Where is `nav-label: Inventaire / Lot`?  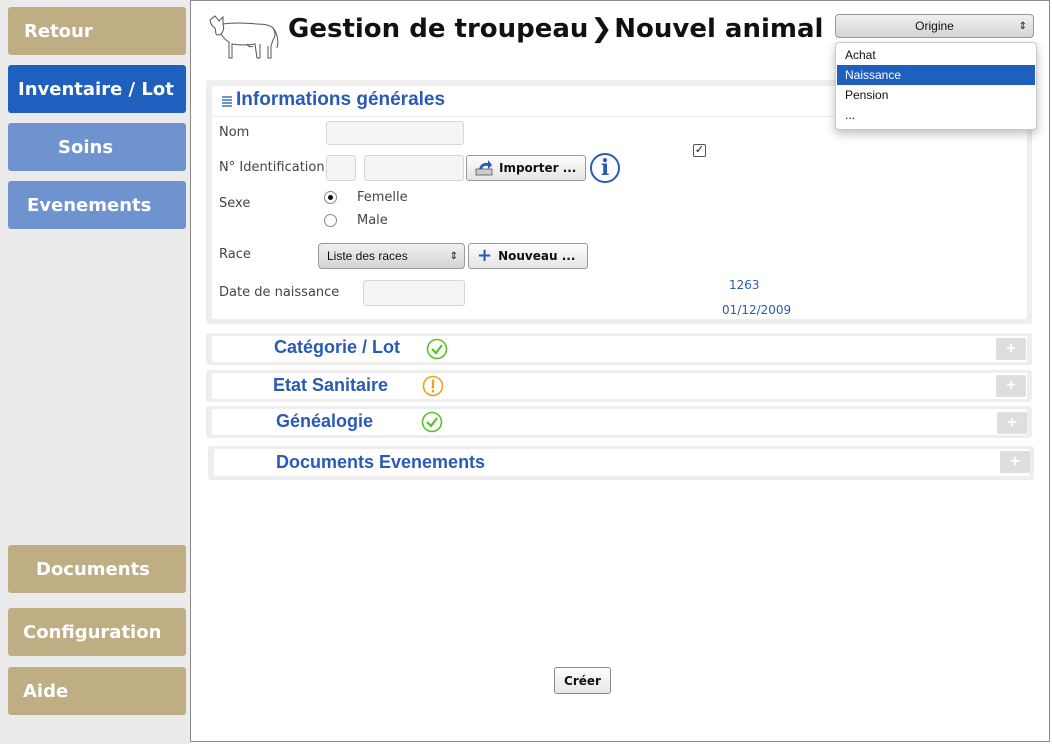 nav-label: Inventaire / Lot is located at coordinates (96, 89).